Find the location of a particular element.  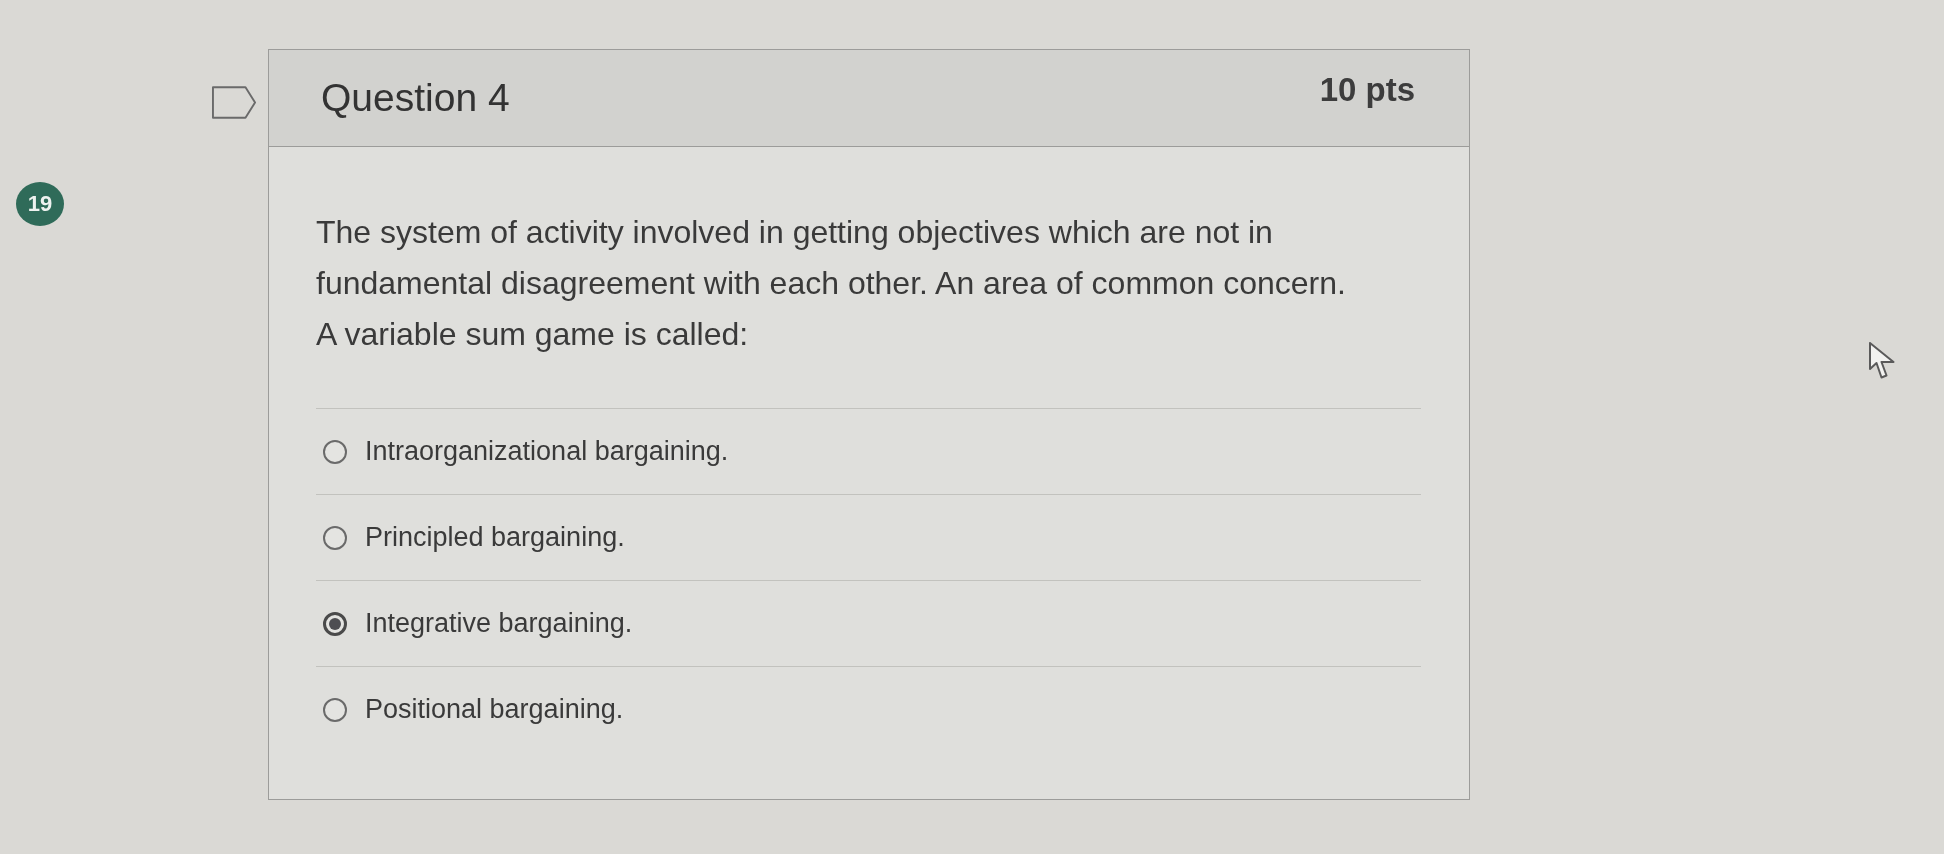

points-label: 10 pts is located at coordinates (1367, 90).